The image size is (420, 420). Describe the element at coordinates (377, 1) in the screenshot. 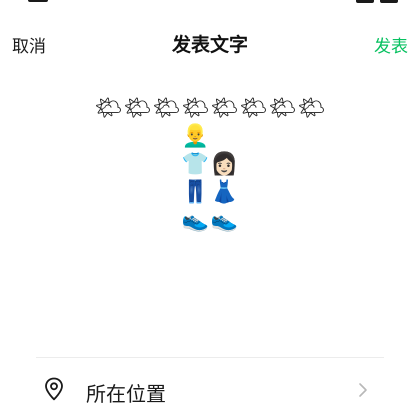

I see `status-indicators` at that location.